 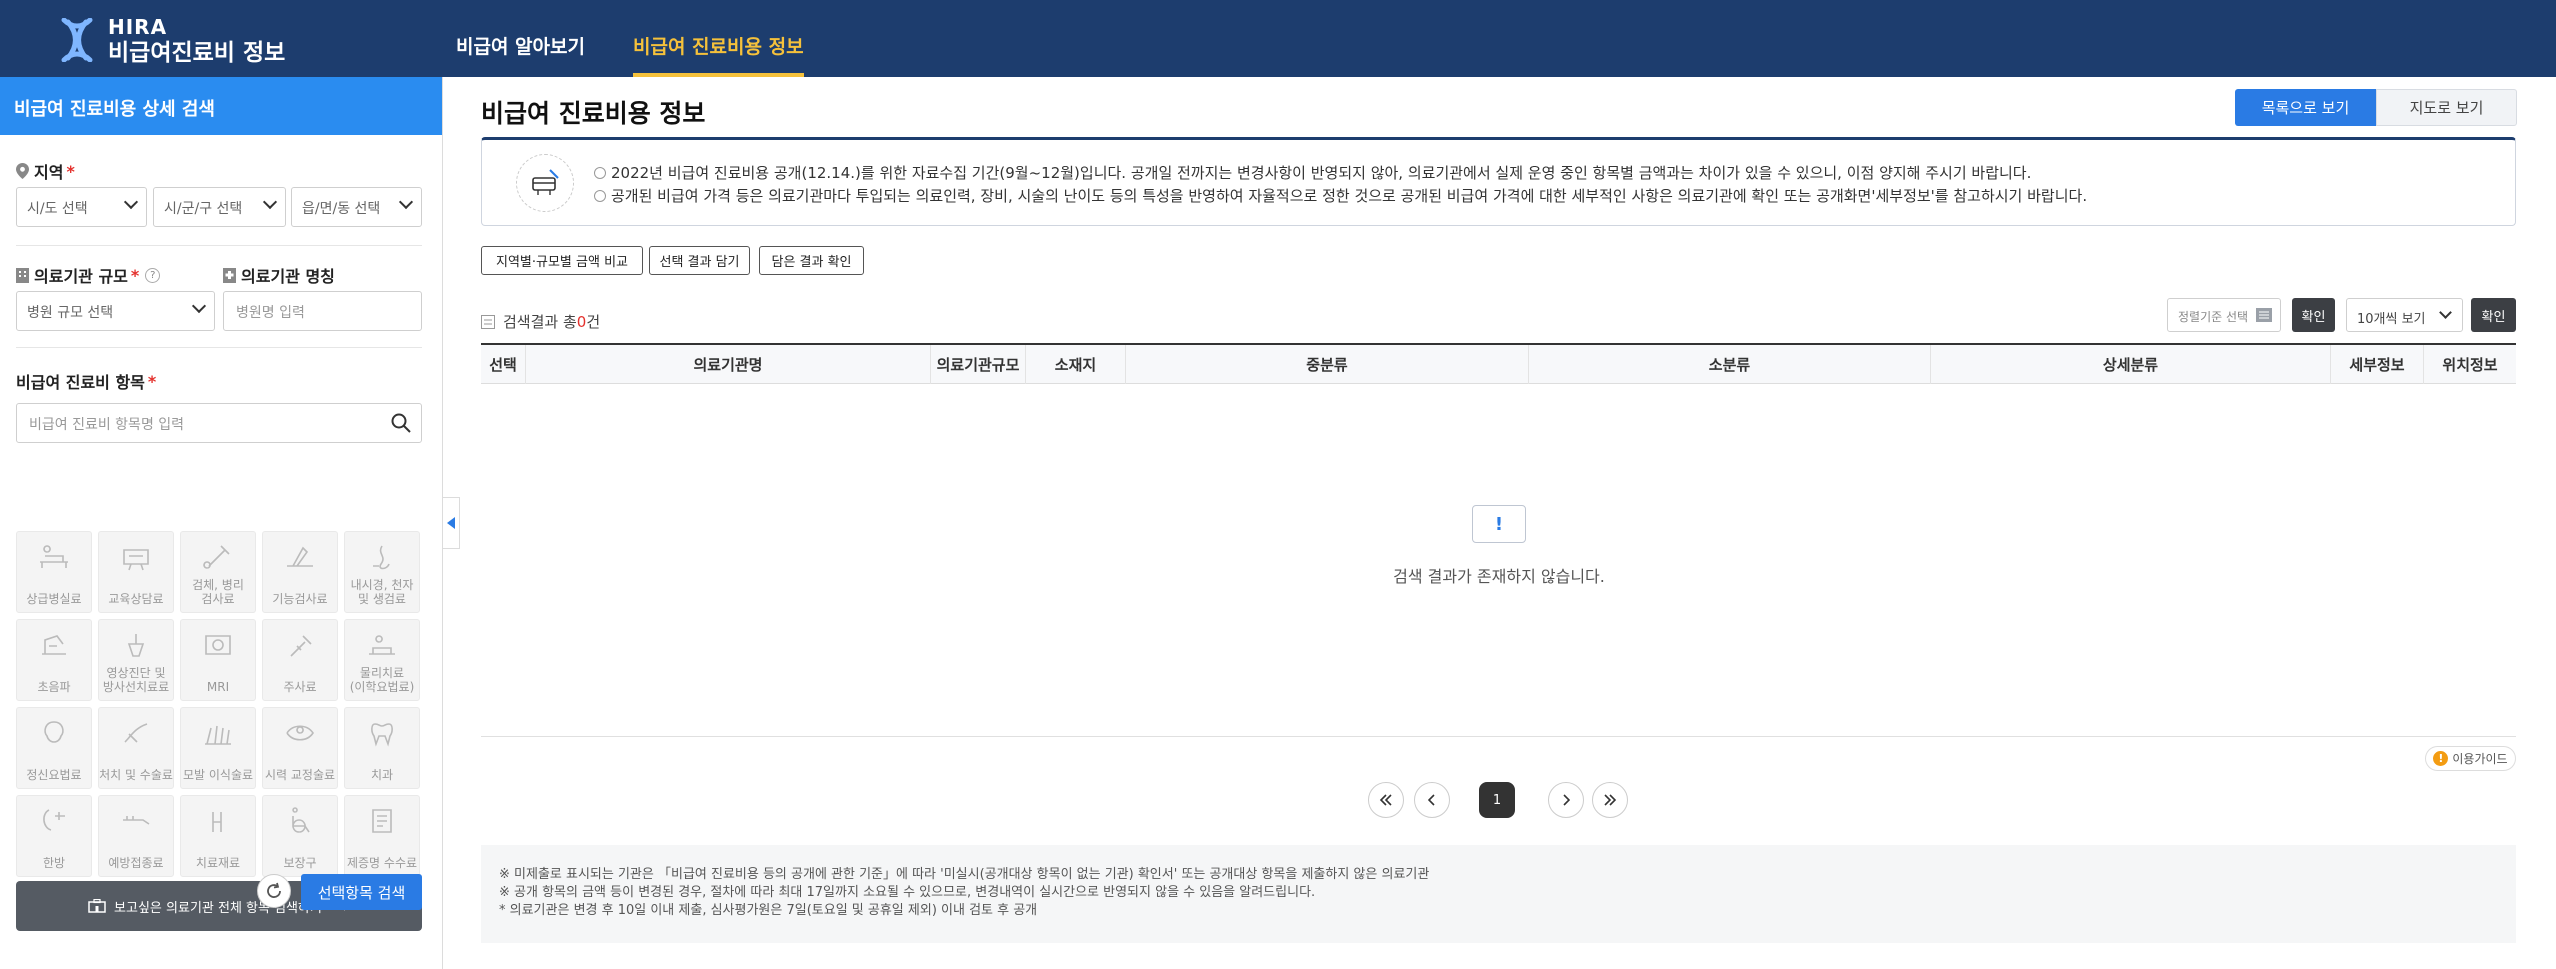 What do you see at coordinates (2391, 319) in the screenshot?
I see `per-page-value: 10개씩 보기` at bounding box center [2391, 319].